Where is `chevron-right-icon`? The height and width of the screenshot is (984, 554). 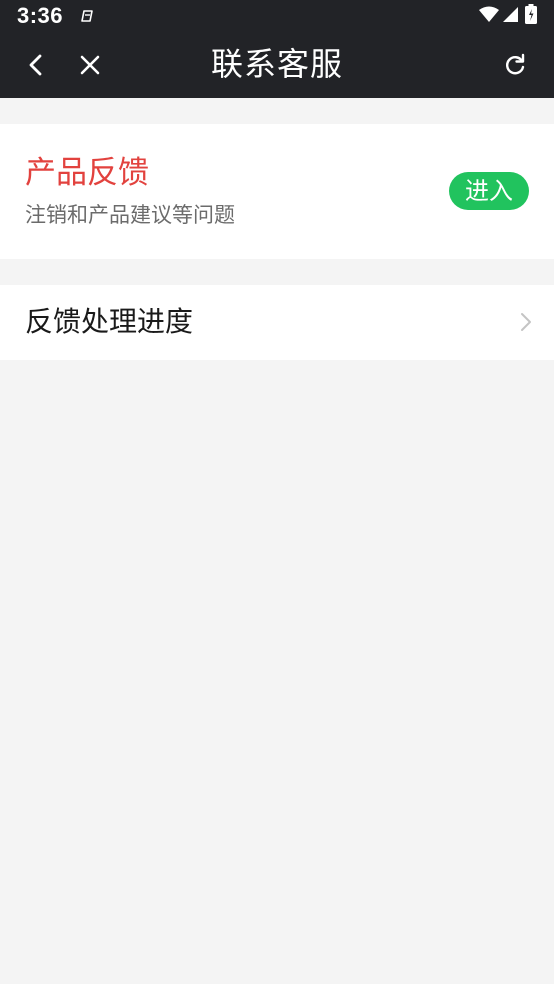 chevron-right-icon is located at coordinates (526, 322).